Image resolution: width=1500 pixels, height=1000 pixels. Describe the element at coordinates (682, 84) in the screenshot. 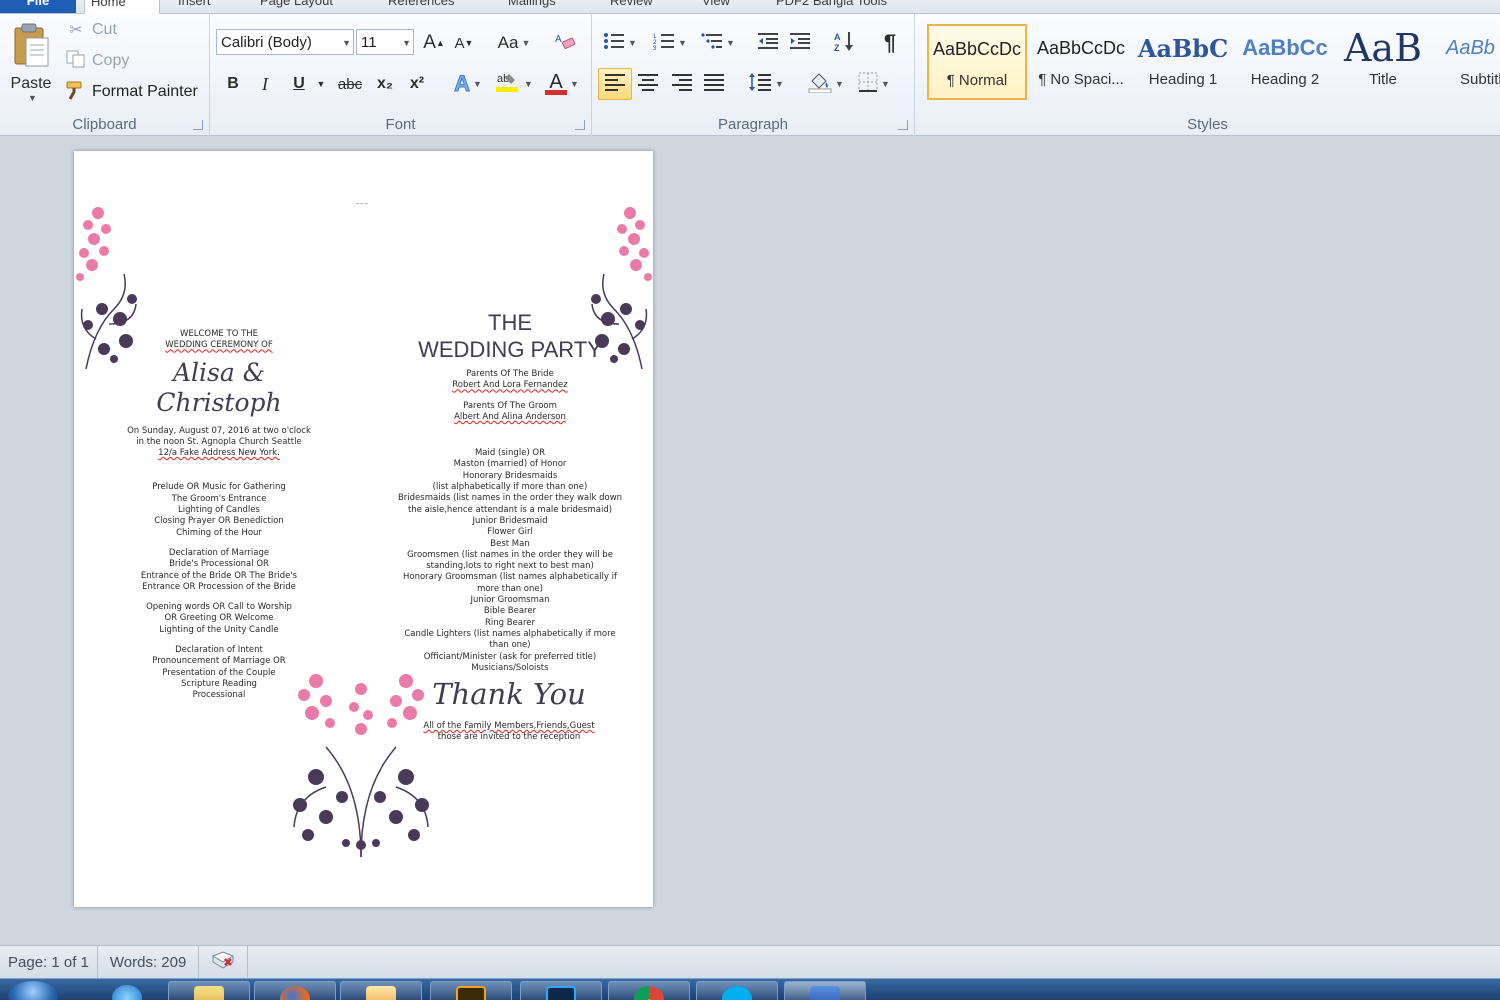

I see `align-right-button` at that location.